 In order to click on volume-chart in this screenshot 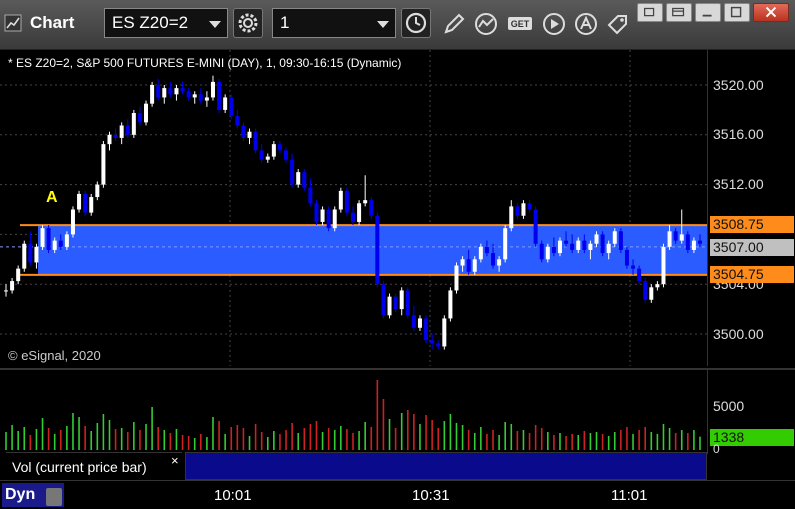, I will do `click(353, 411)`.